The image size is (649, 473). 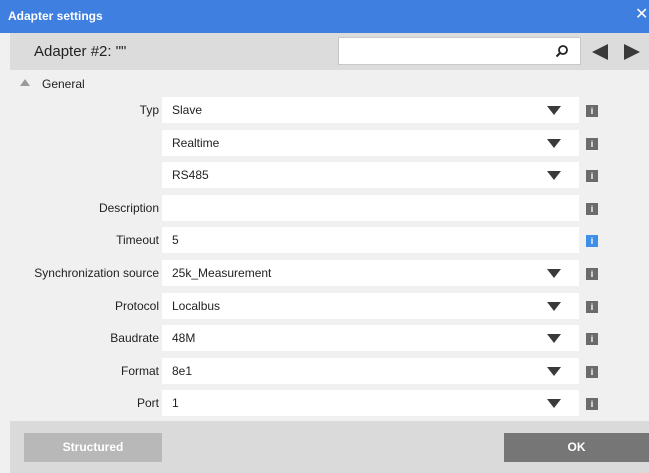 What do you see at coordinates (196, 143) in the screenshot?
I see `setting-value: Realtime` at bounding box center [196, 143].